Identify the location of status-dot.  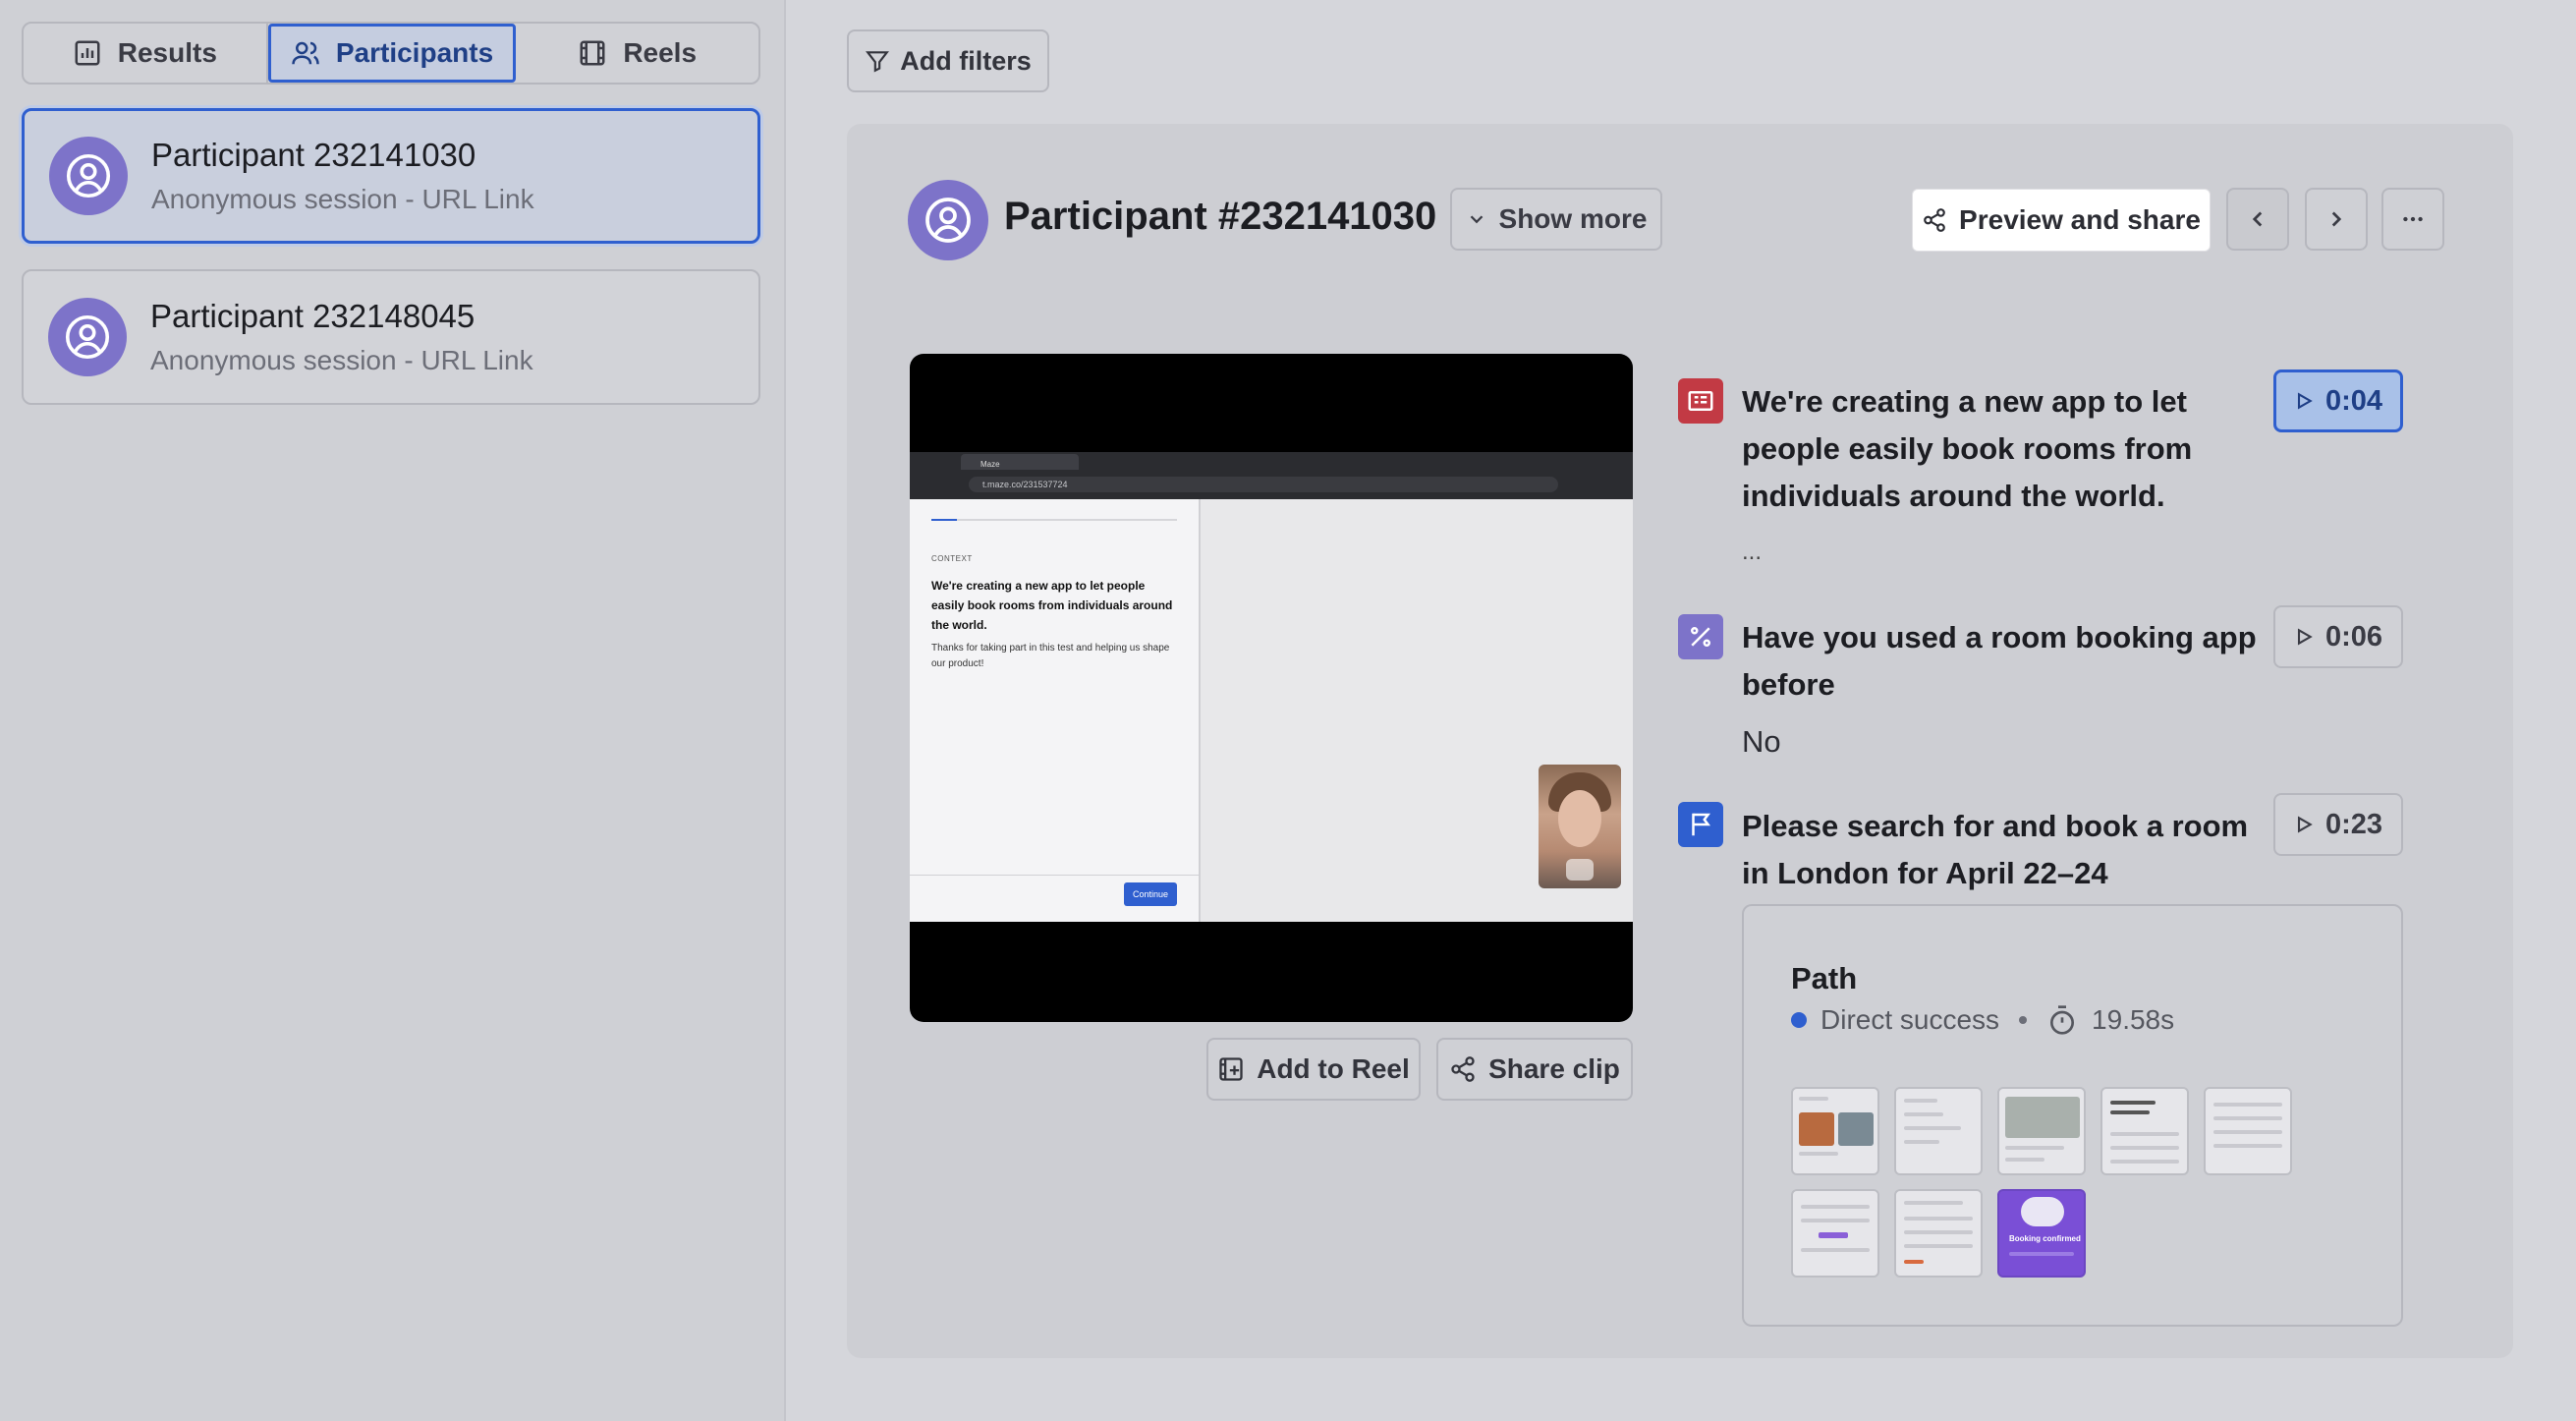
(1799, 1020).